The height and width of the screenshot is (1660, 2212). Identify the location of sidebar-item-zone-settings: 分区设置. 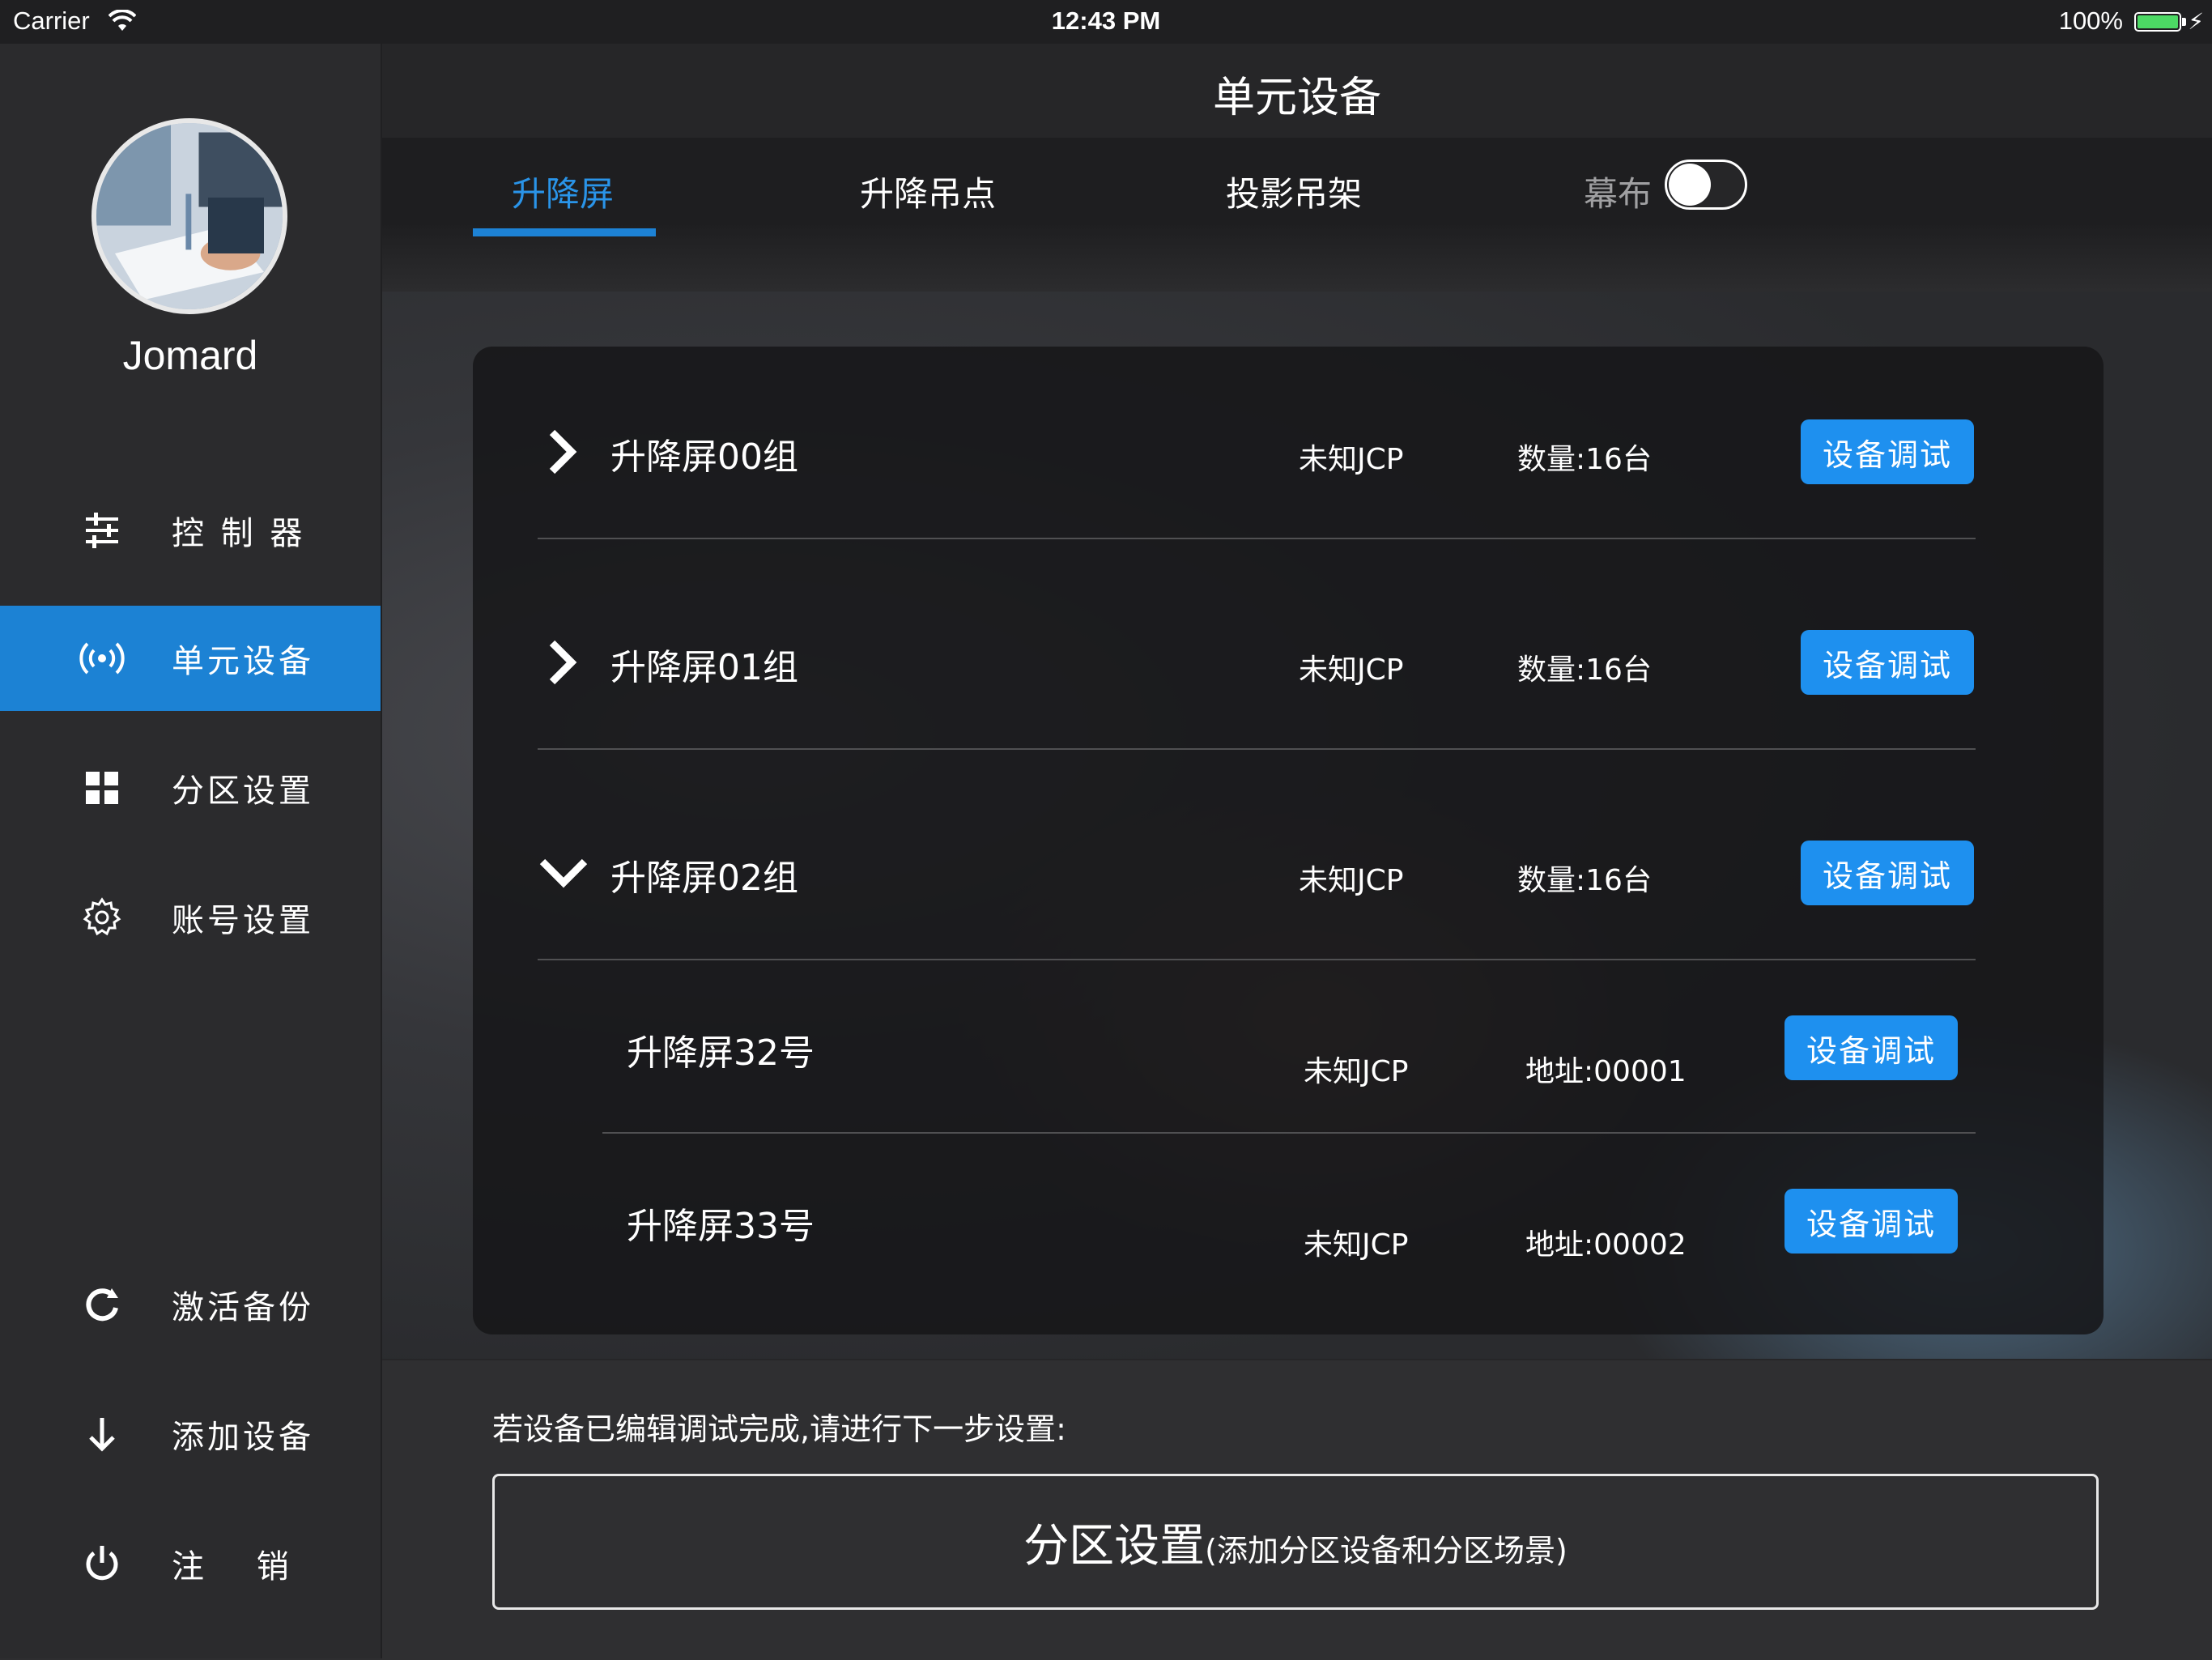
(190, 788).